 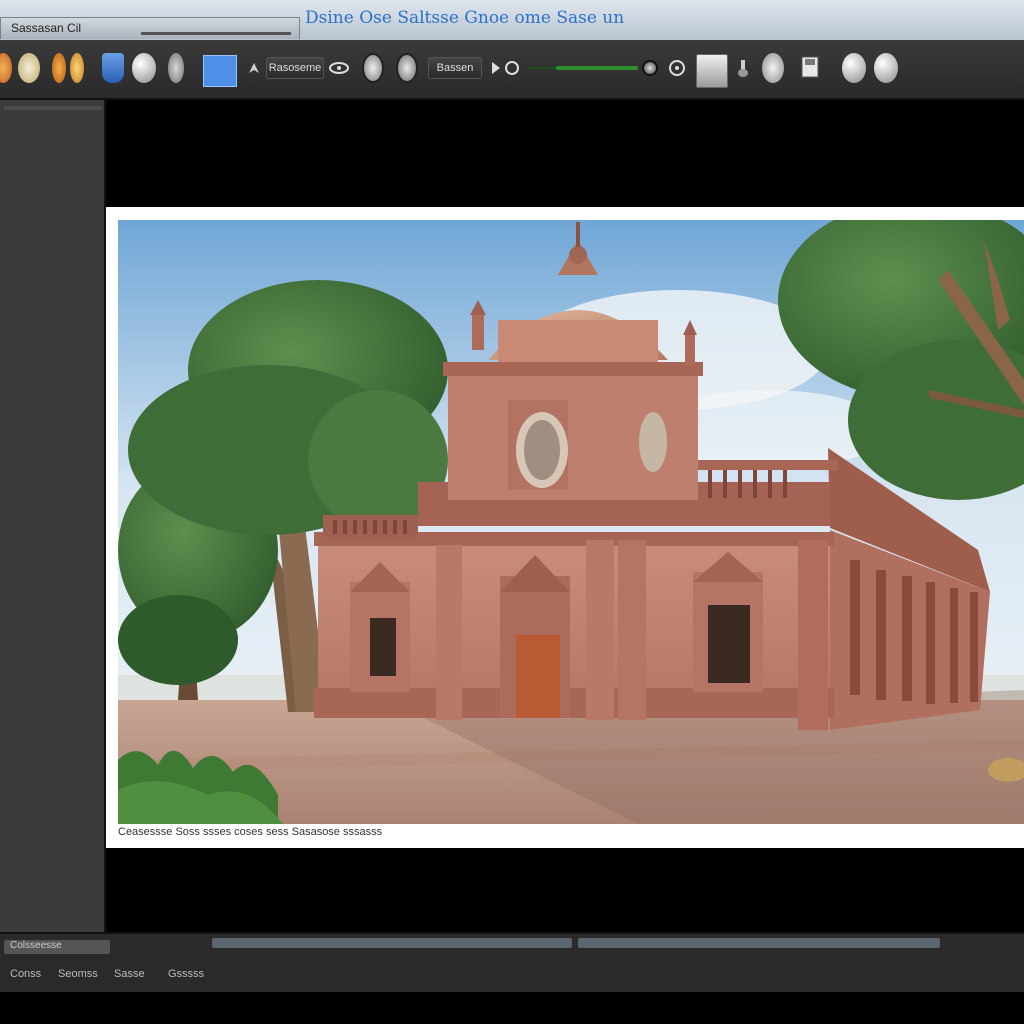 What do you see at coordinates (59, 68) in the screenshot?
I see `color-picker-icon` at bounding box center [59, 68].